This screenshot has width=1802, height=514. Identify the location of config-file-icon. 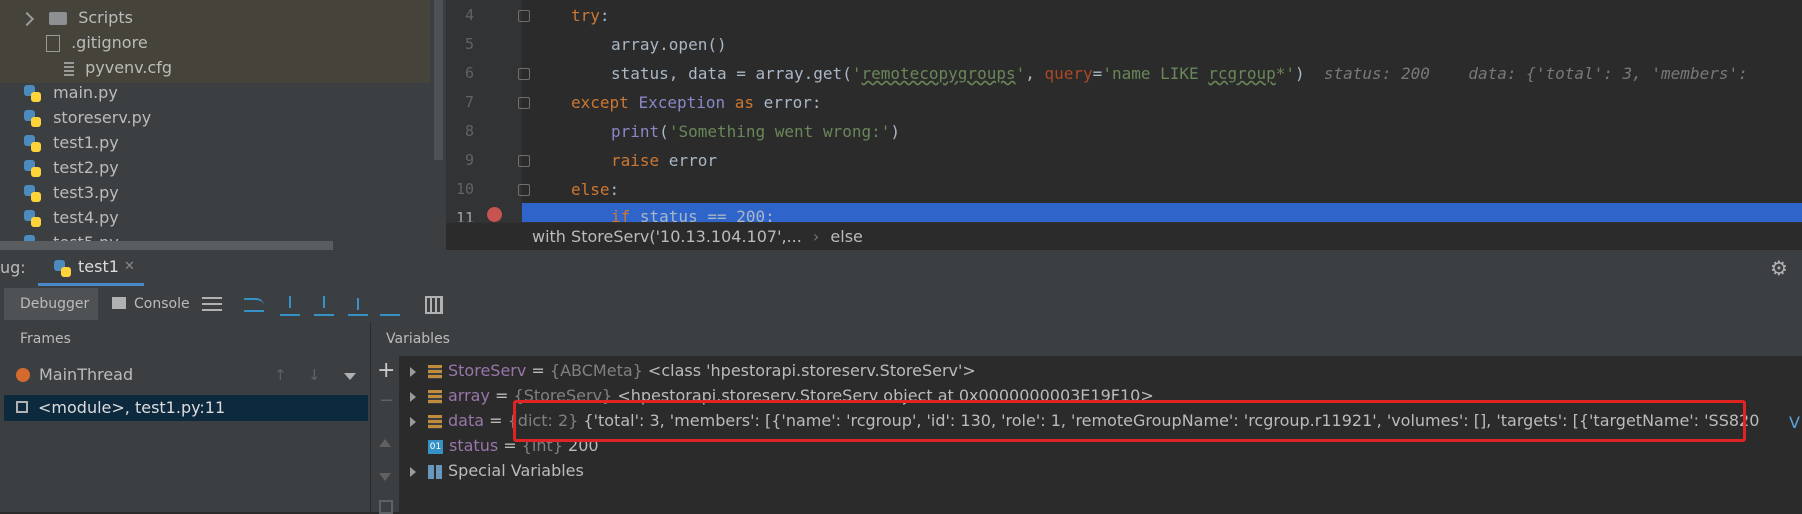
(69, 68).